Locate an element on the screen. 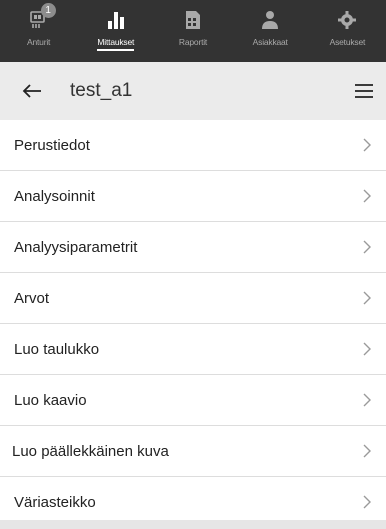 This screenshot has width=386, height=529. menu-item-label: Väriasteikko is located at coordinates (55, 502).